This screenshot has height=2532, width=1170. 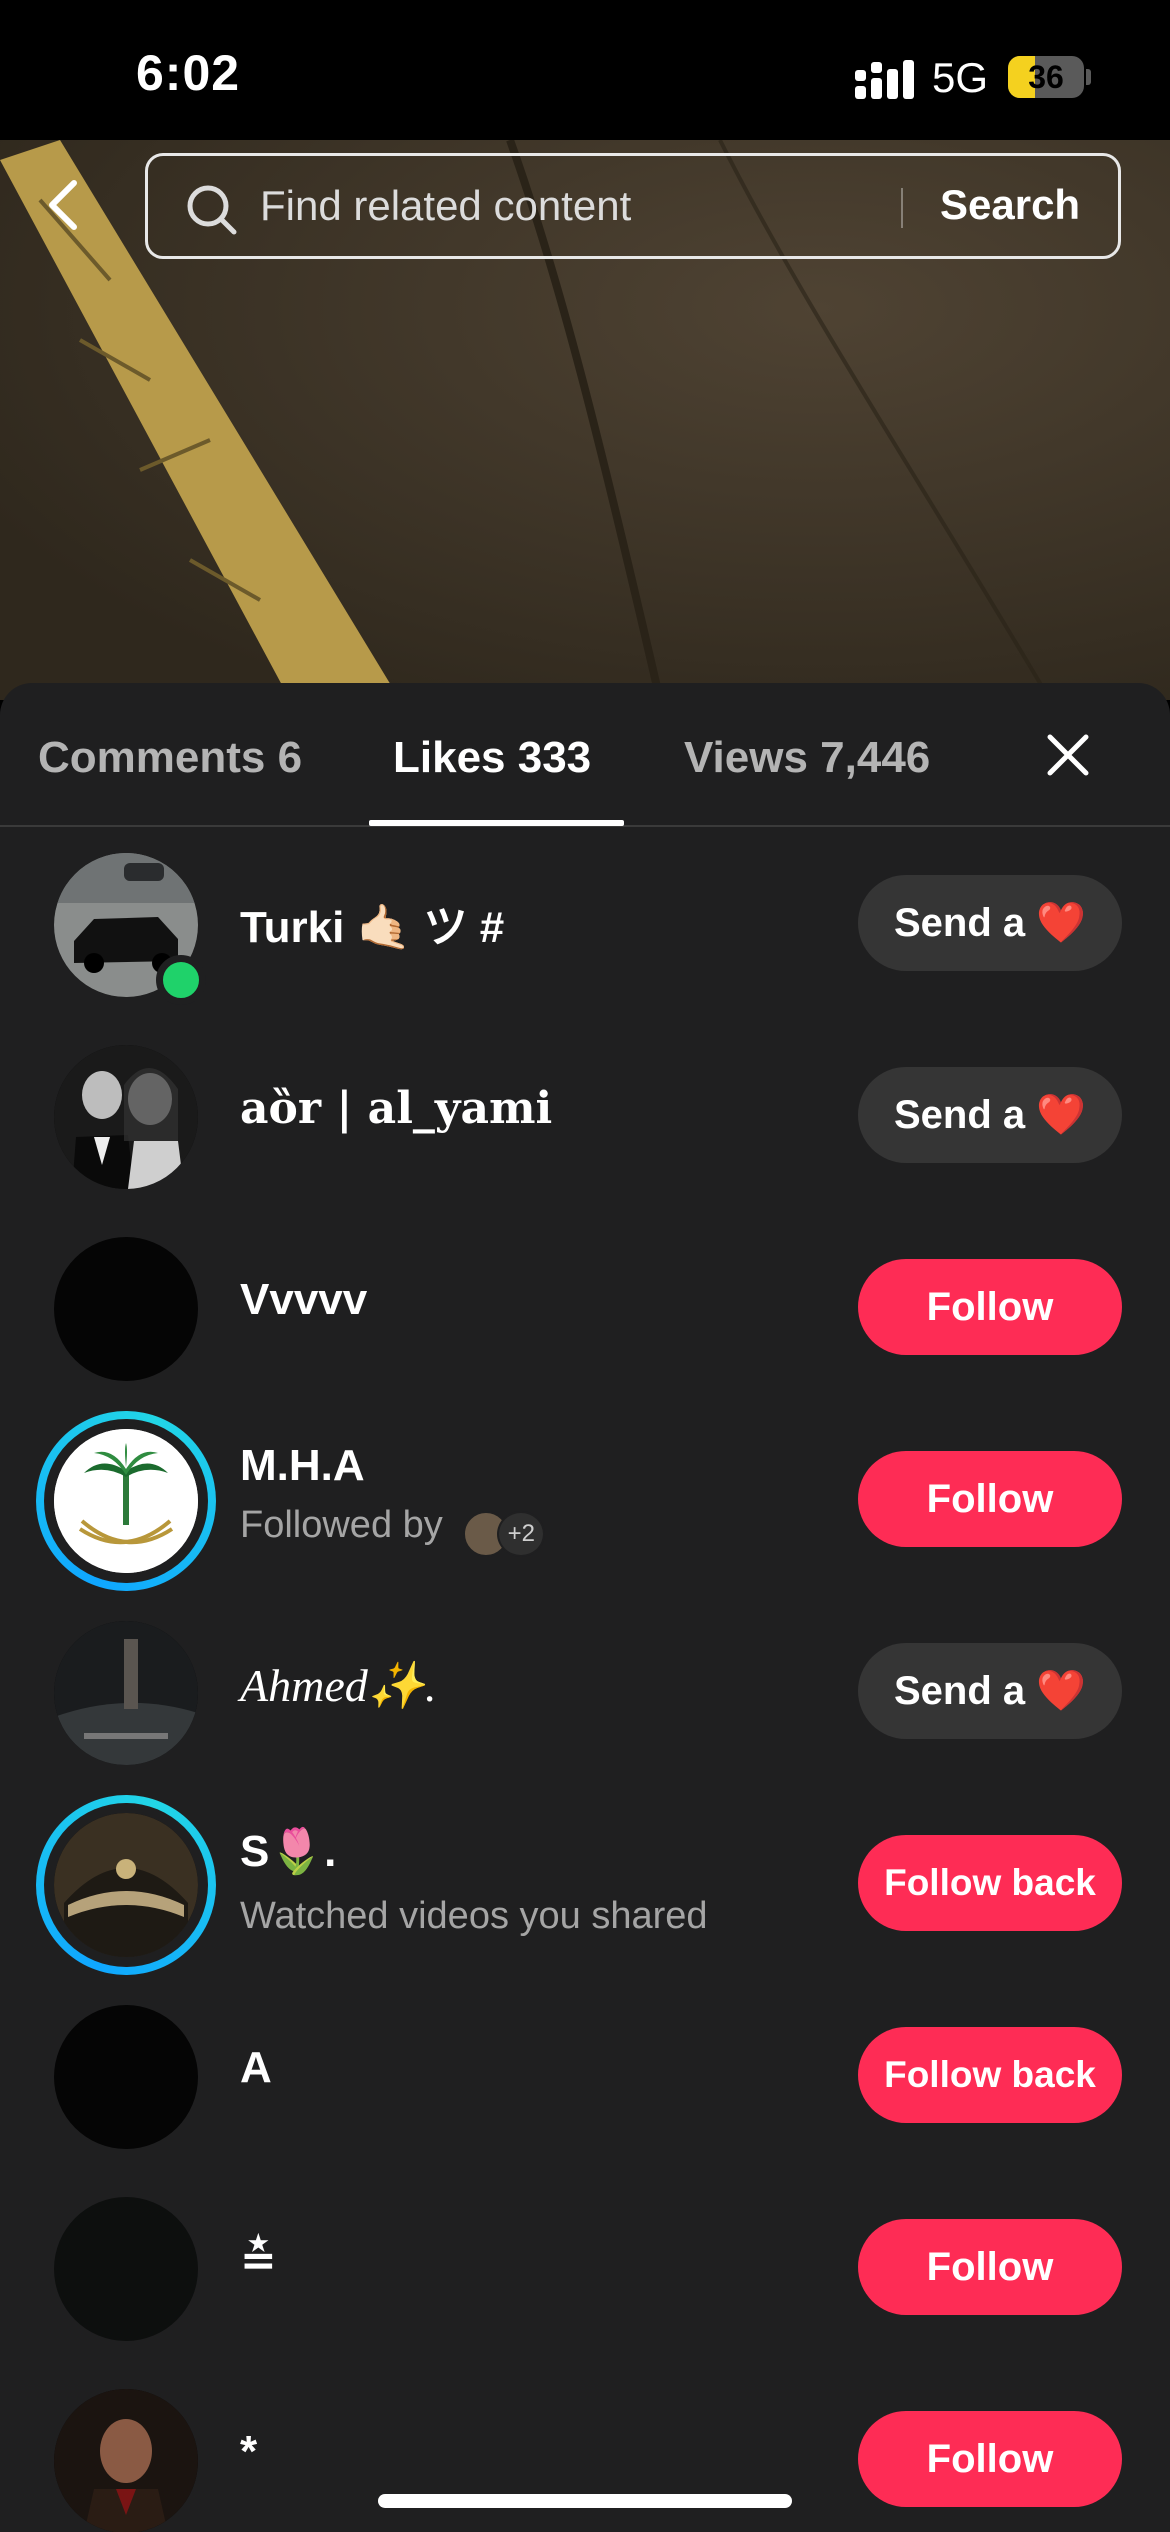 What do you see at coordinates (248, 2452) in the screenshot?
I see `username: *` at bounding box center [248, 2452].